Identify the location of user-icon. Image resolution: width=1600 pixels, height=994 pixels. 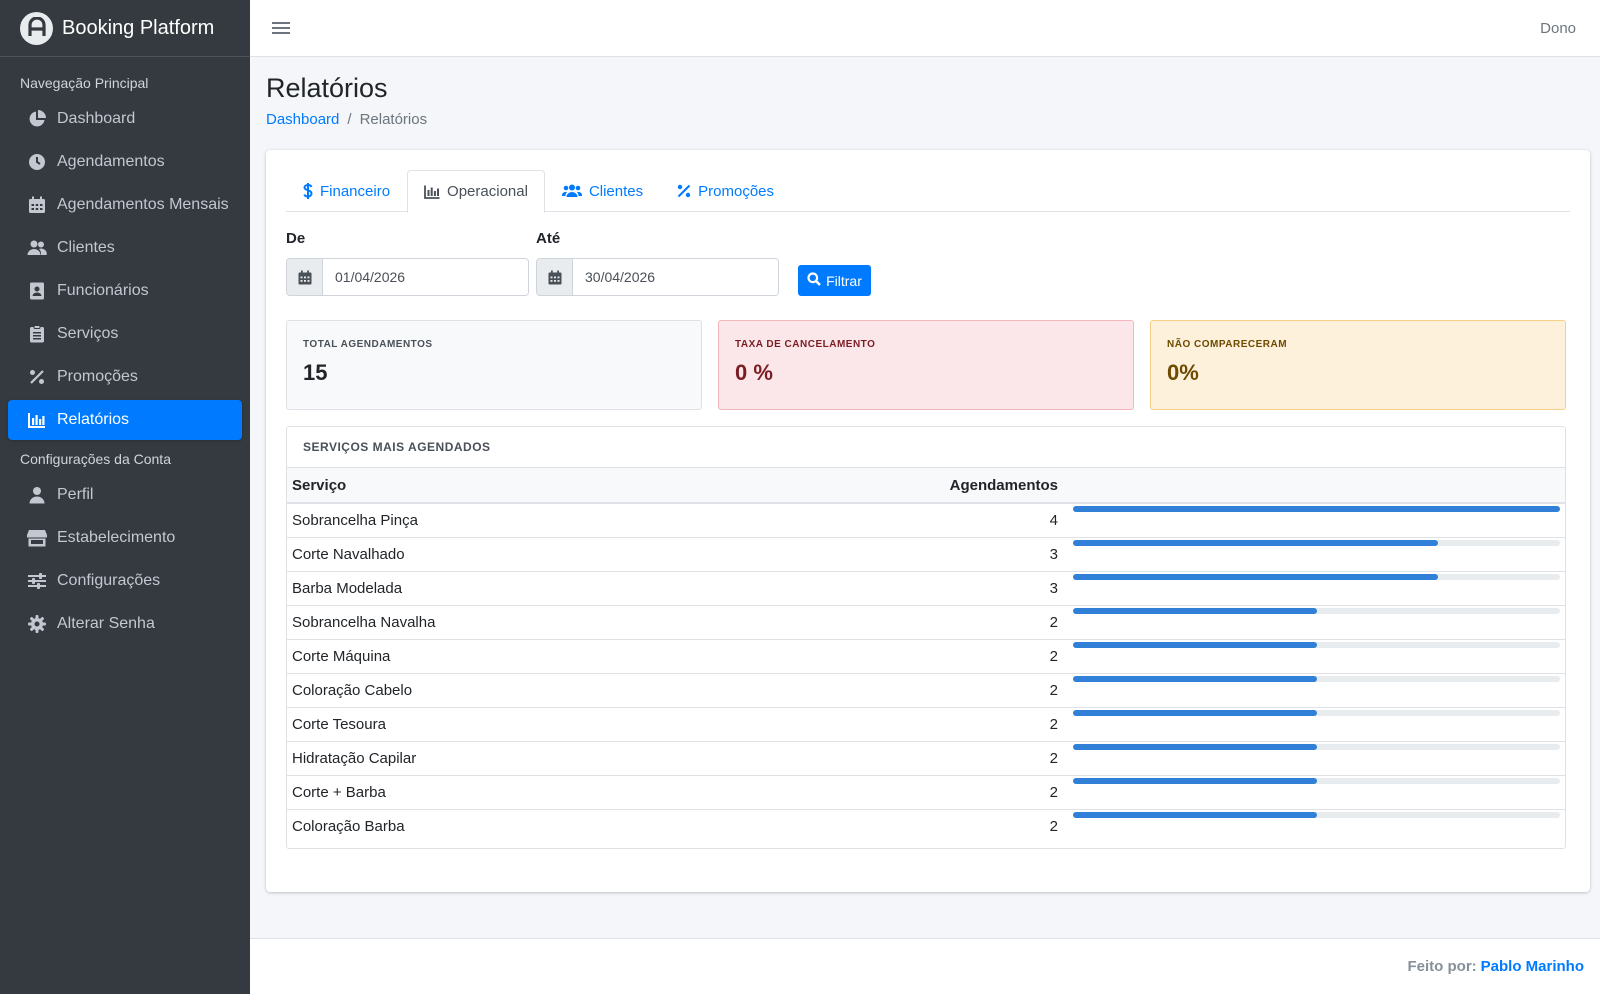
(37, 495).